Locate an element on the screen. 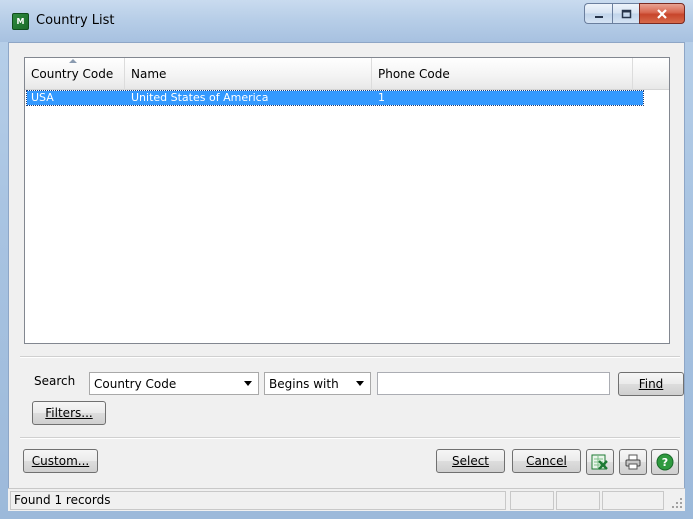 This screenshot has height=519, width=693. minimize-button is located at coordinates (598, 13).